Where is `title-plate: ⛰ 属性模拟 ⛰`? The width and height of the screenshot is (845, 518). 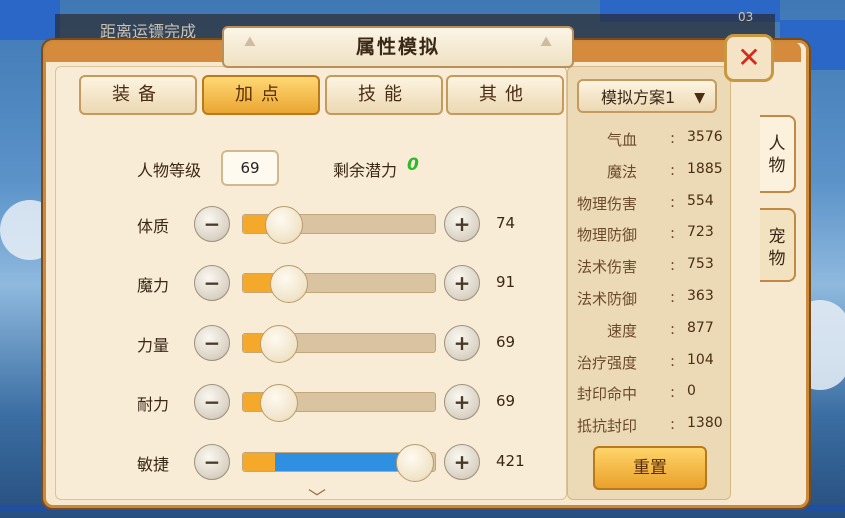
title-plate: ⛰ 属性模拟 ⛰ is located at coordinates (398, 47).